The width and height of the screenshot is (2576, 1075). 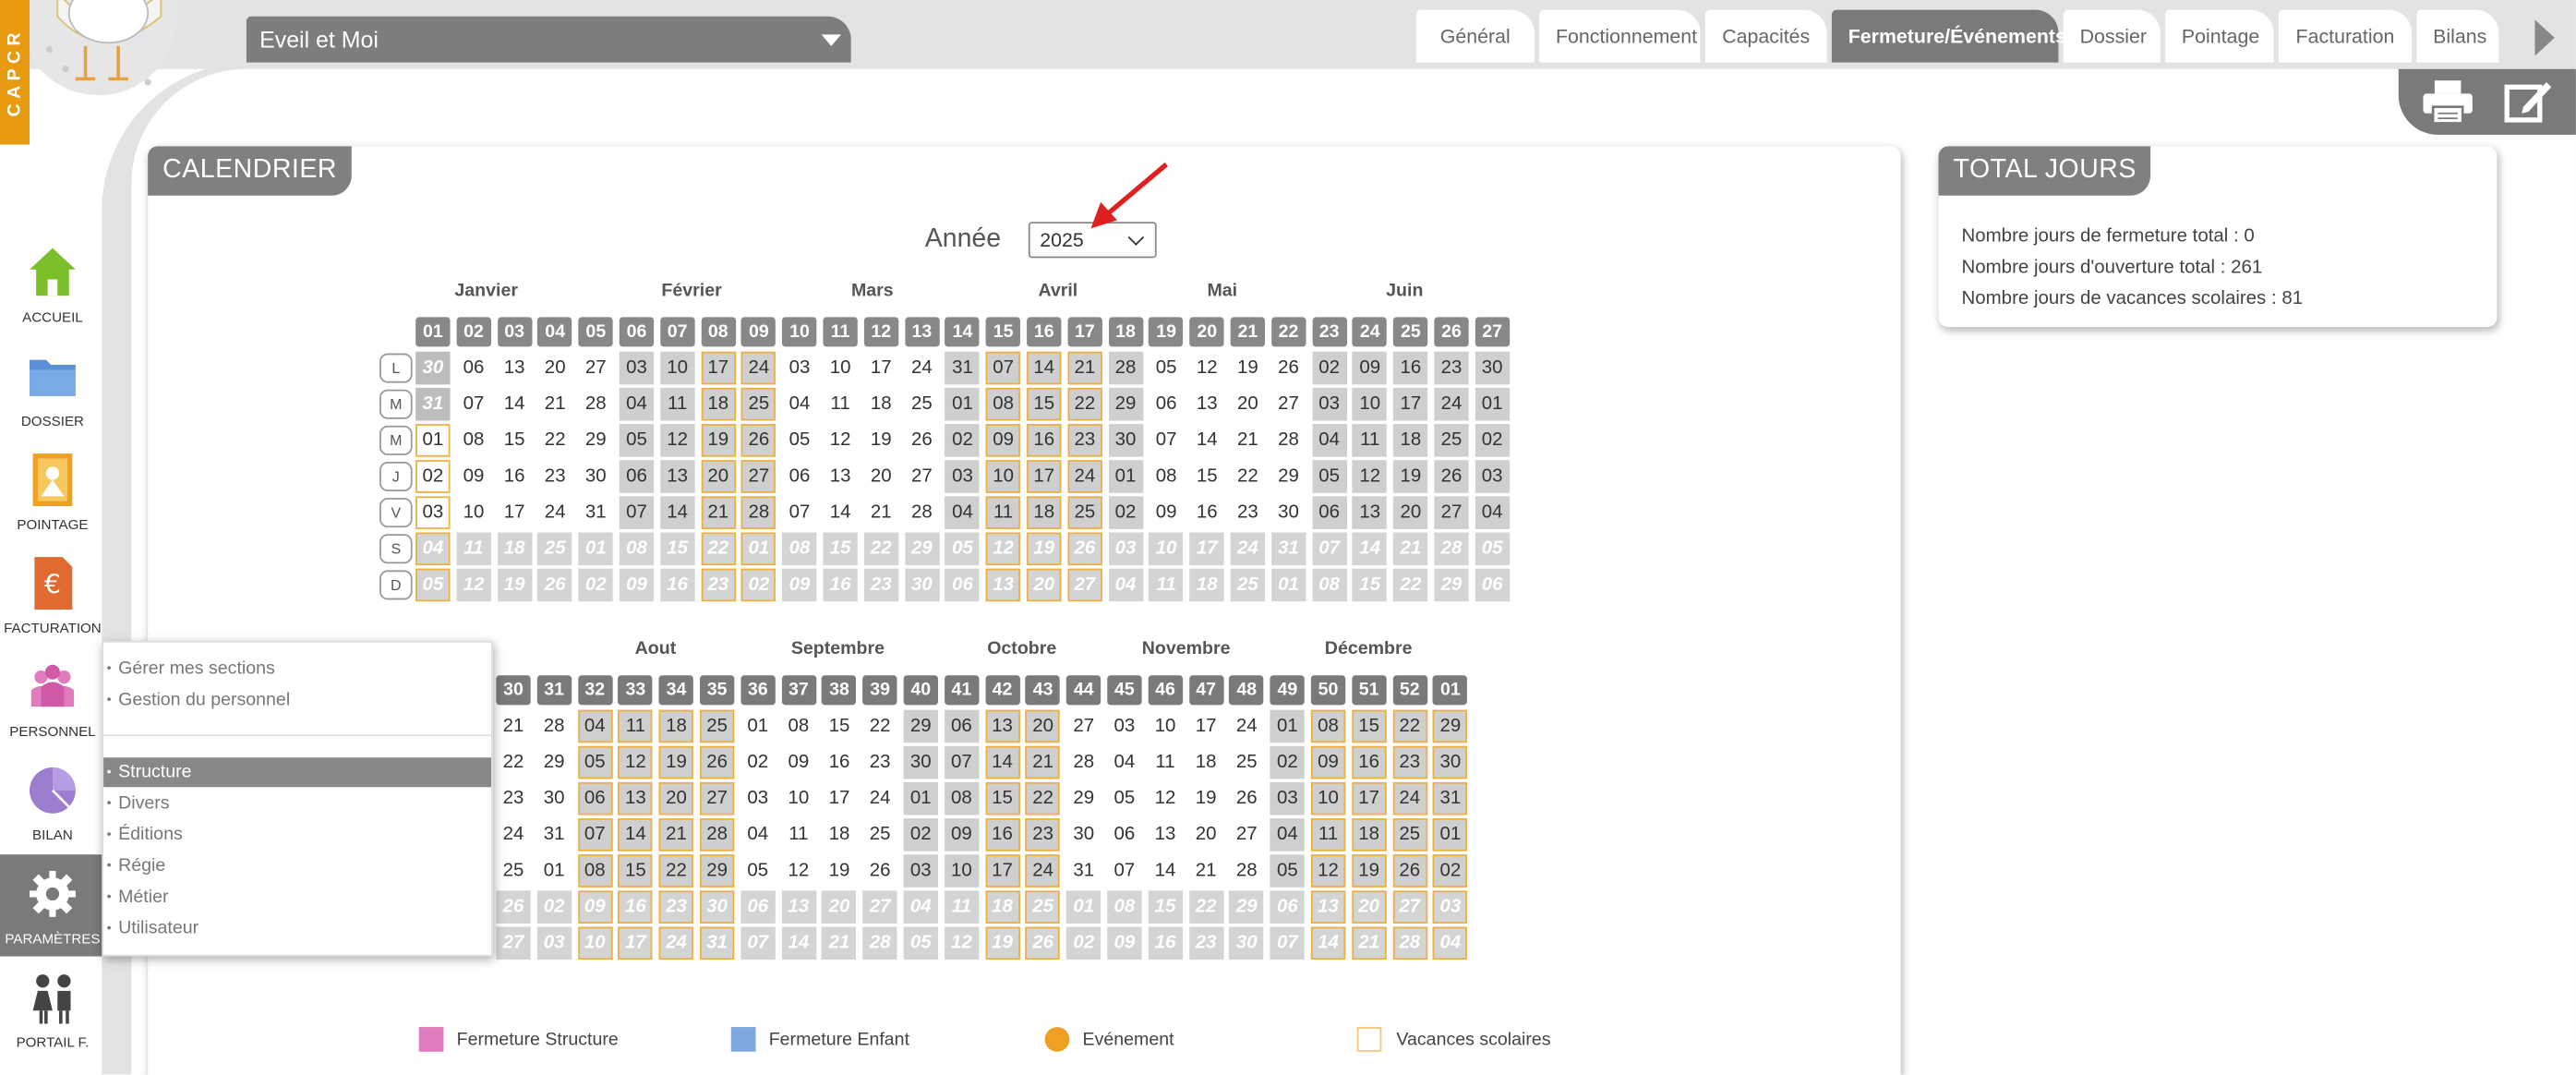 I want to click on tab-fonctionnement: Fonctionnement, so click(x=1620, y=36).